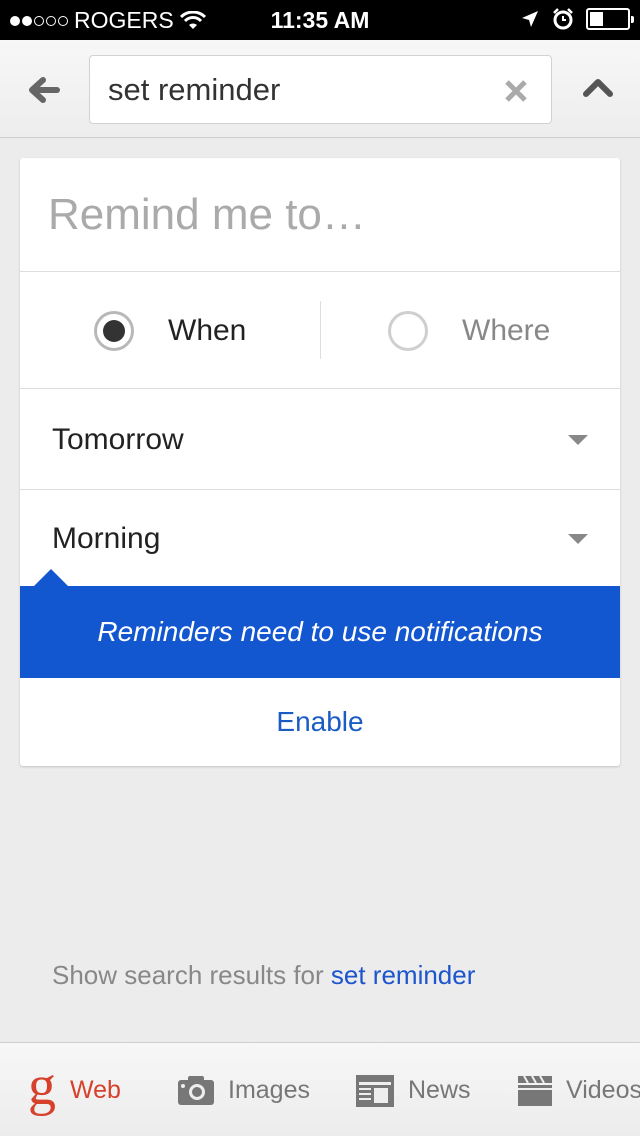  Describe the element at coordinates (439, 1089) in the screenshot. I see `tab-news-label: News` at that location.